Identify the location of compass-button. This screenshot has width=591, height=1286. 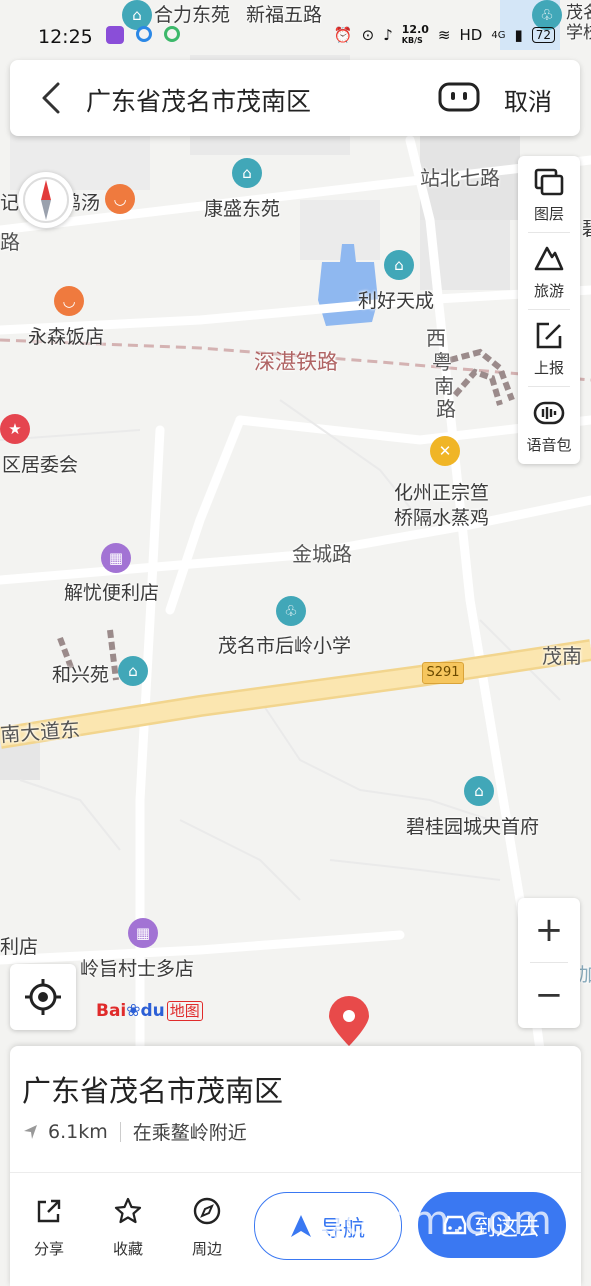
(46, 200).